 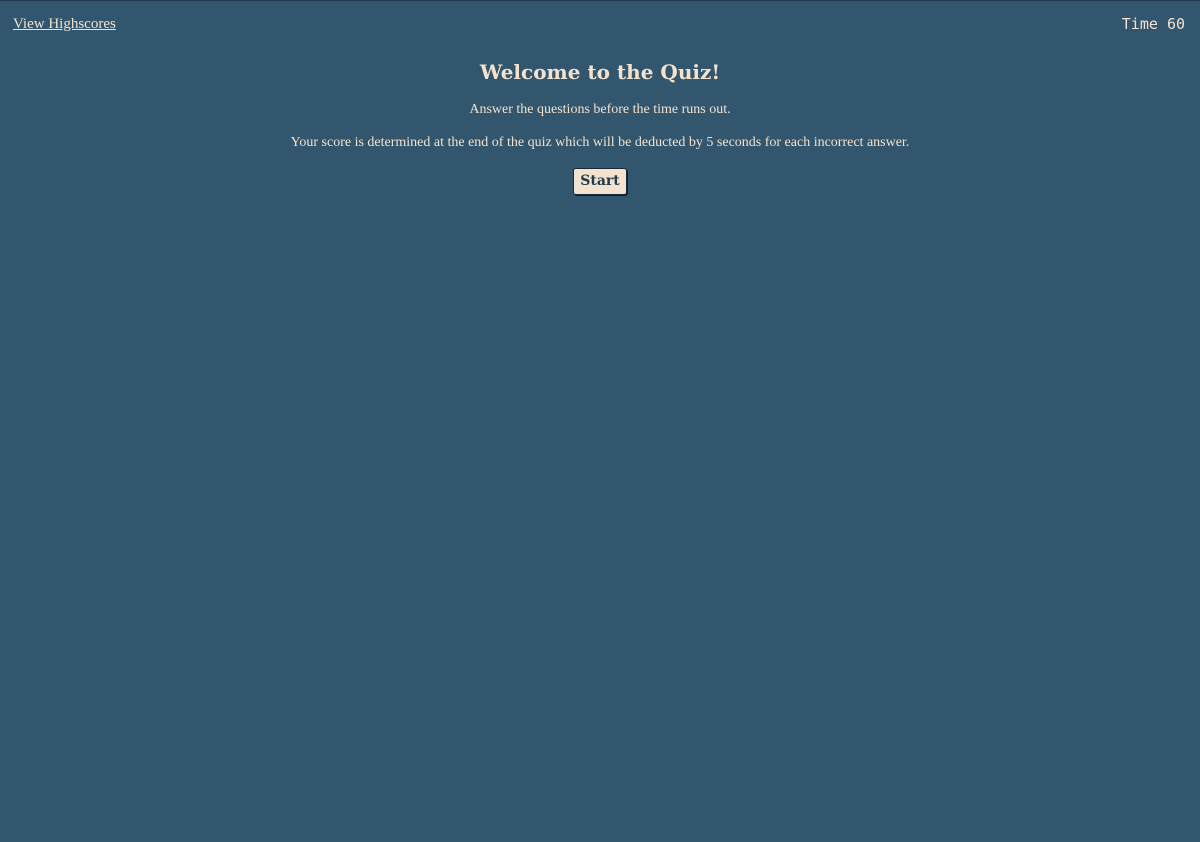 I want to click on start-button: Start, so click(x=600, y=181).